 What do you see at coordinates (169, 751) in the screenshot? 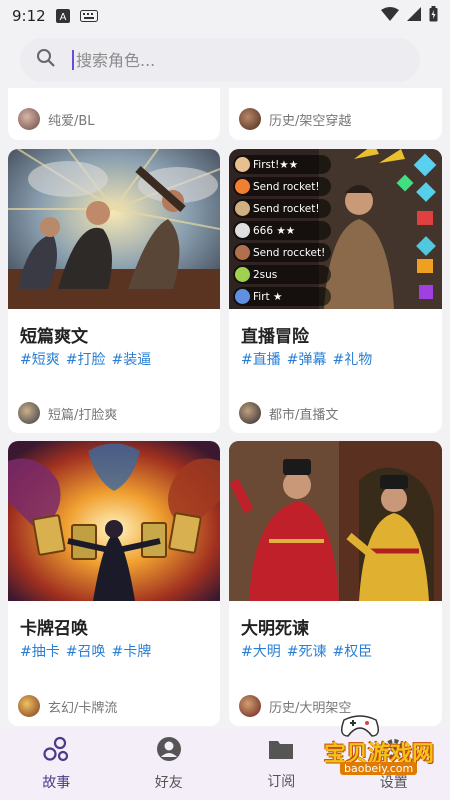
I see `person-icon` at bounding box center [169, 751].